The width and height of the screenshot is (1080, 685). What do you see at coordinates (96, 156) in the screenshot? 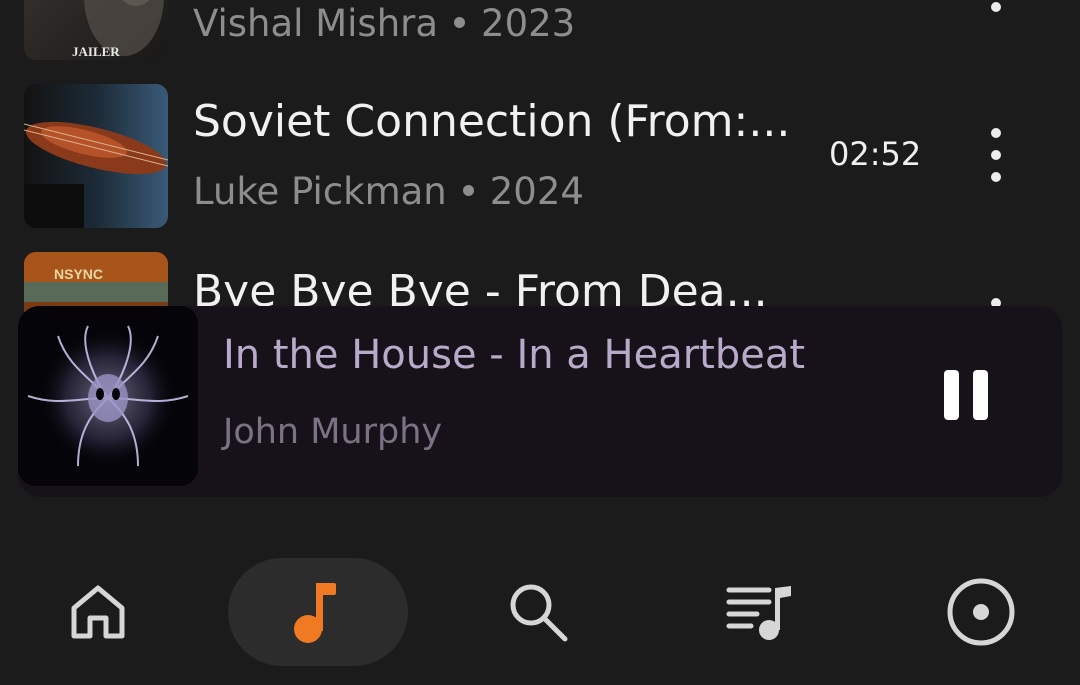
I see `album-art` at bounding box center [96, 156].